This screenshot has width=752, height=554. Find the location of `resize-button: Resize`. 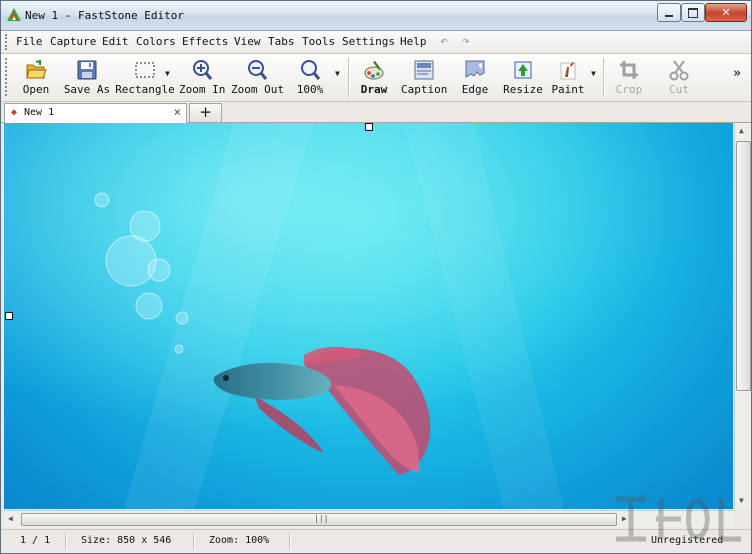

resize-button: Resize is located at coordinates (523, 77).